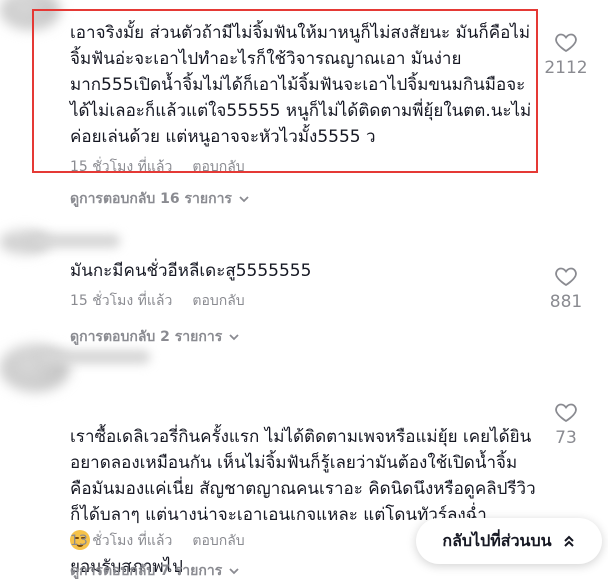 The height and width of the screenshot is (582, 608). What do you see at coordinates (30, 15) in the screenshot?
I see `commenter-avatar` at bounding box center [30, 15].